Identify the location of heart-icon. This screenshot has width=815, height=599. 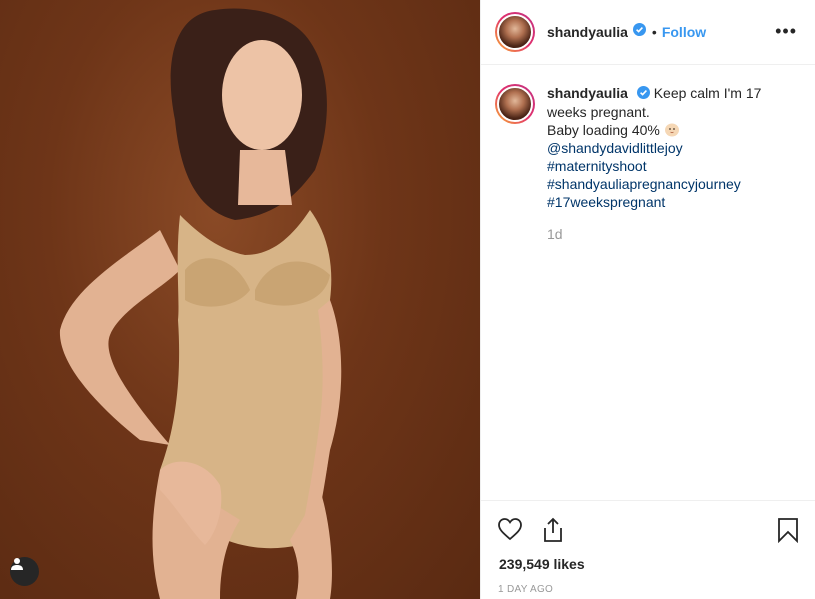
(510, 529).